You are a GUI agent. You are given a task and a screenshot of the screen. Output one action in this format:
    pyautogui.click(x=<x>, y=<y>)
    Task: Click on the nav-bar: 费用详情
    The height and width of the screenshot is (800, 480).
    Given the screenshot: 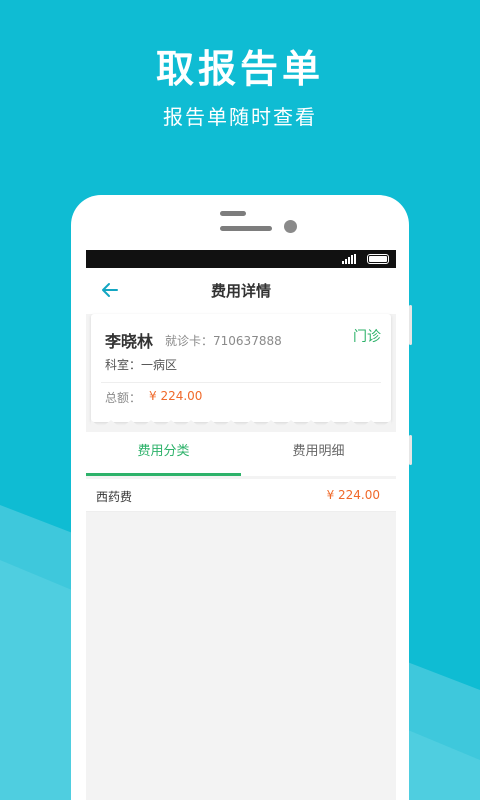 What is the action you would take?
    pyautogui.click(x=241, y=291)
    